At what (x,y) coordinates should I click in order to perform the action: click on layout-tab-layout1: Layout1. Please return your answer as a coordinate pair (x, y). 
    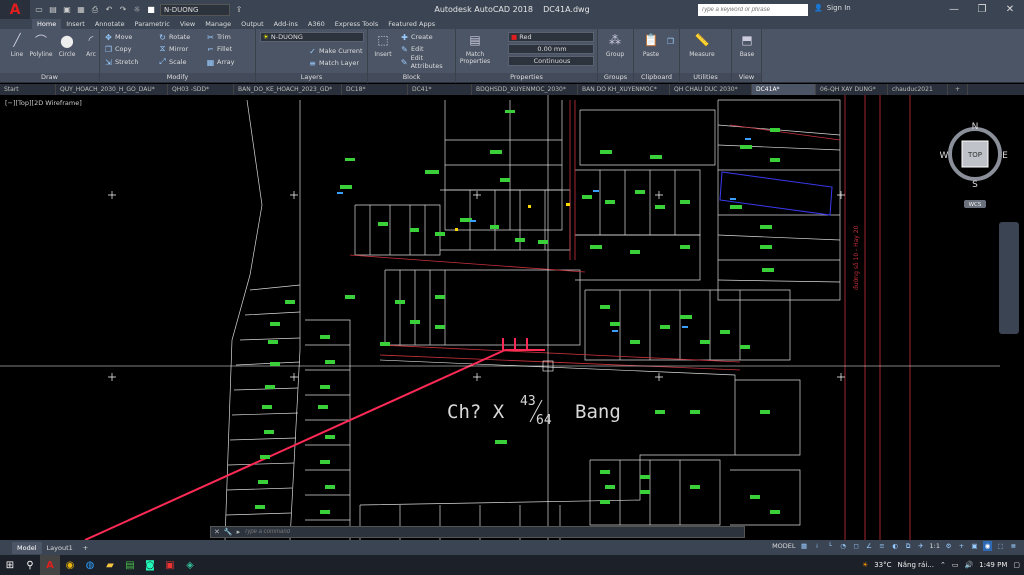
    Looking at the image, I should click on (60, 548).